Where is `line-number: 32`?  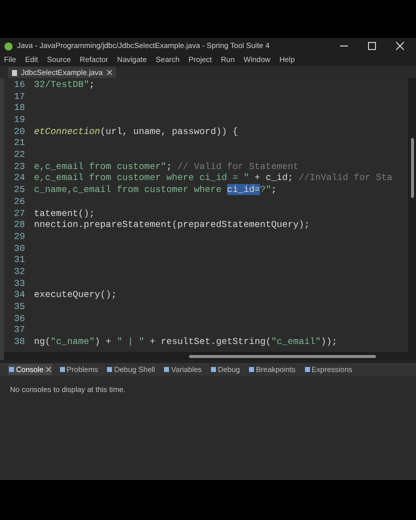 line-number: 32 is located at coordinates (20, 271).